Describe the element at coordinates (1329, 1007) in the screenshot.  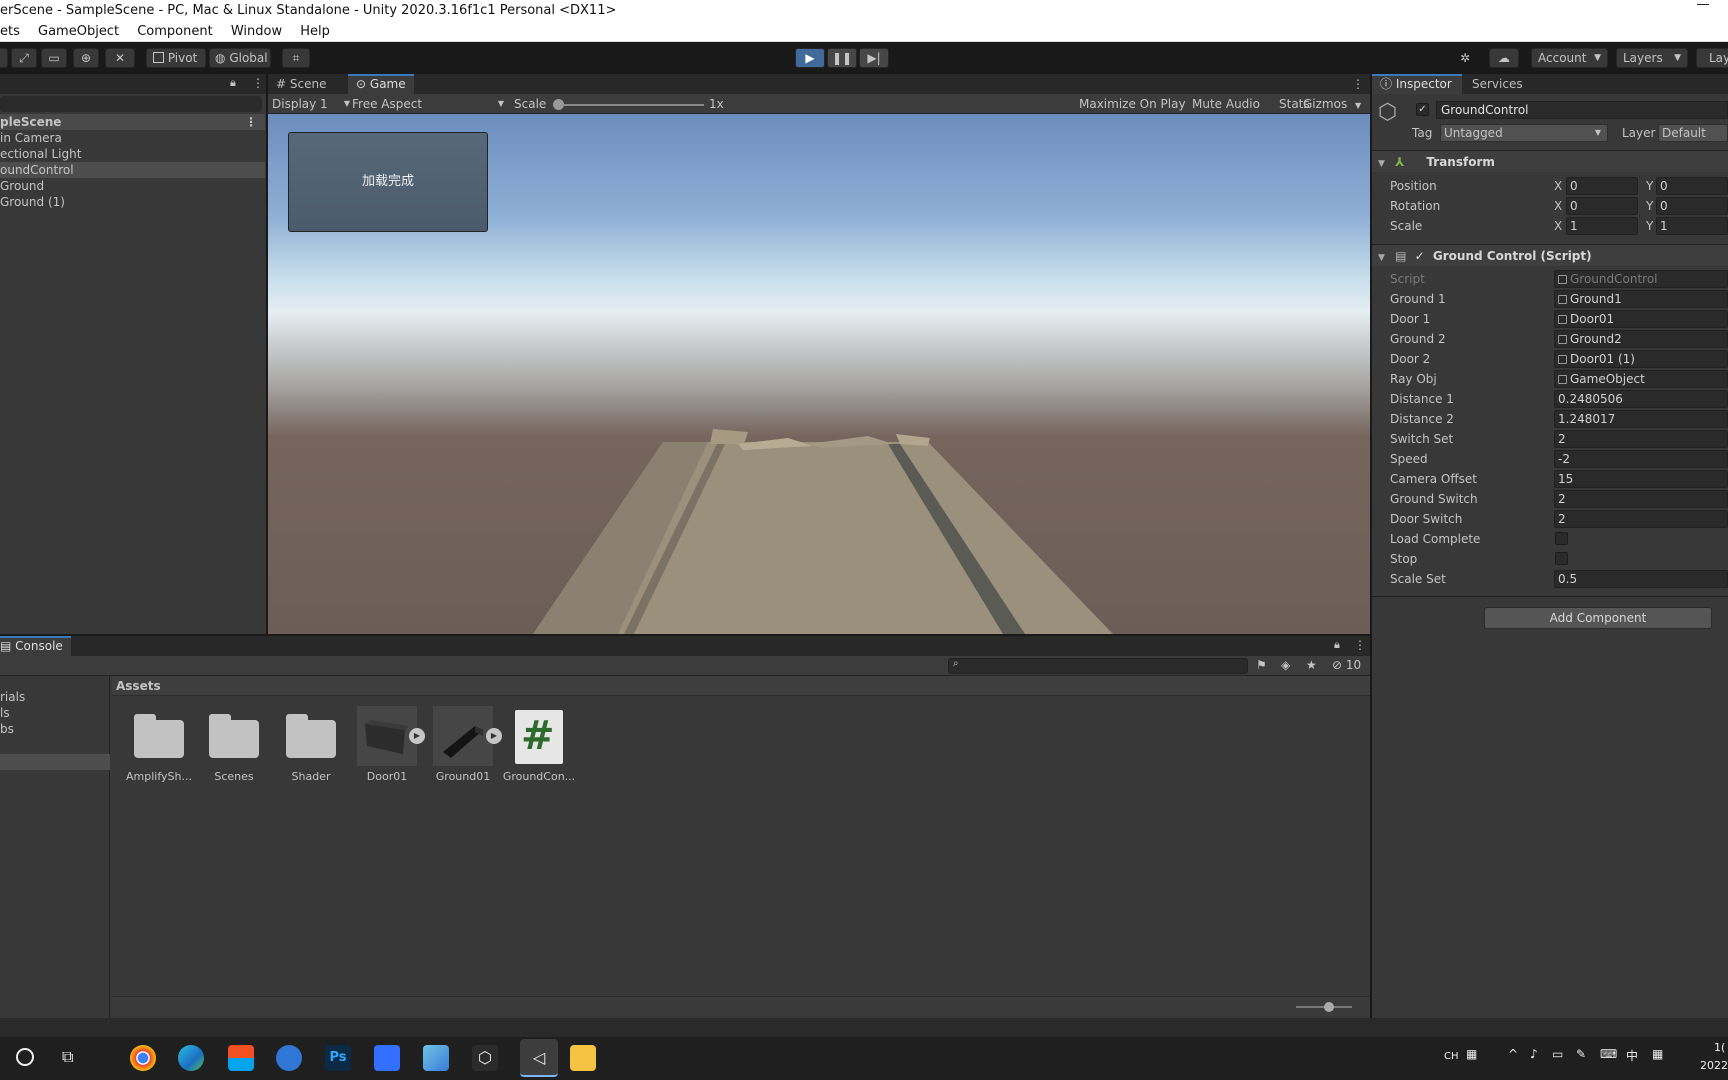
I see `icon-size-slider-handle` at that location.